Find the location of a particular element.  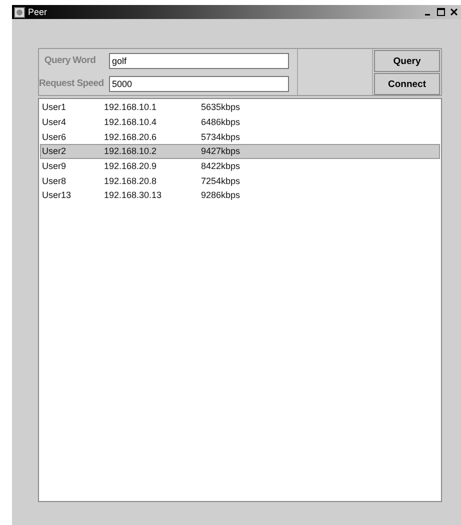

list-row: User8 192.168.20.8 7254kbps is located at coordinates (240, 180).